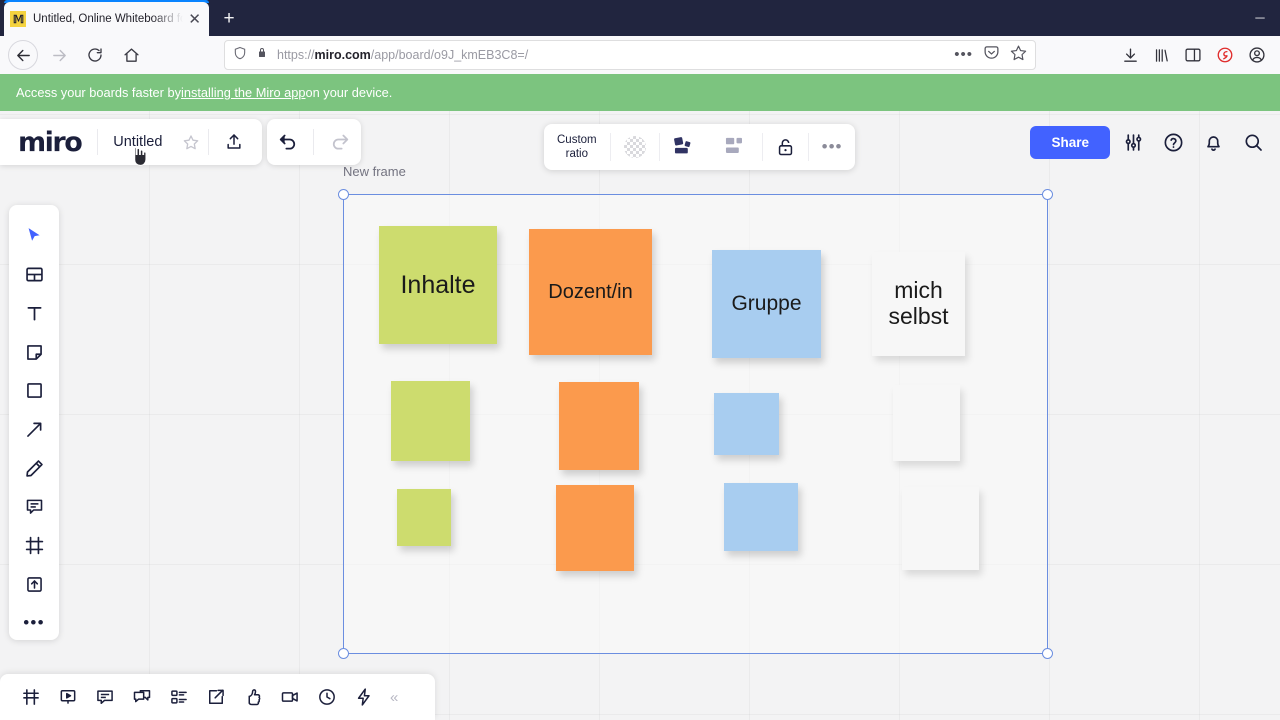 The width and height of the screenshot is (1280, 720). I want to click on attention-management, so click(364, 697).